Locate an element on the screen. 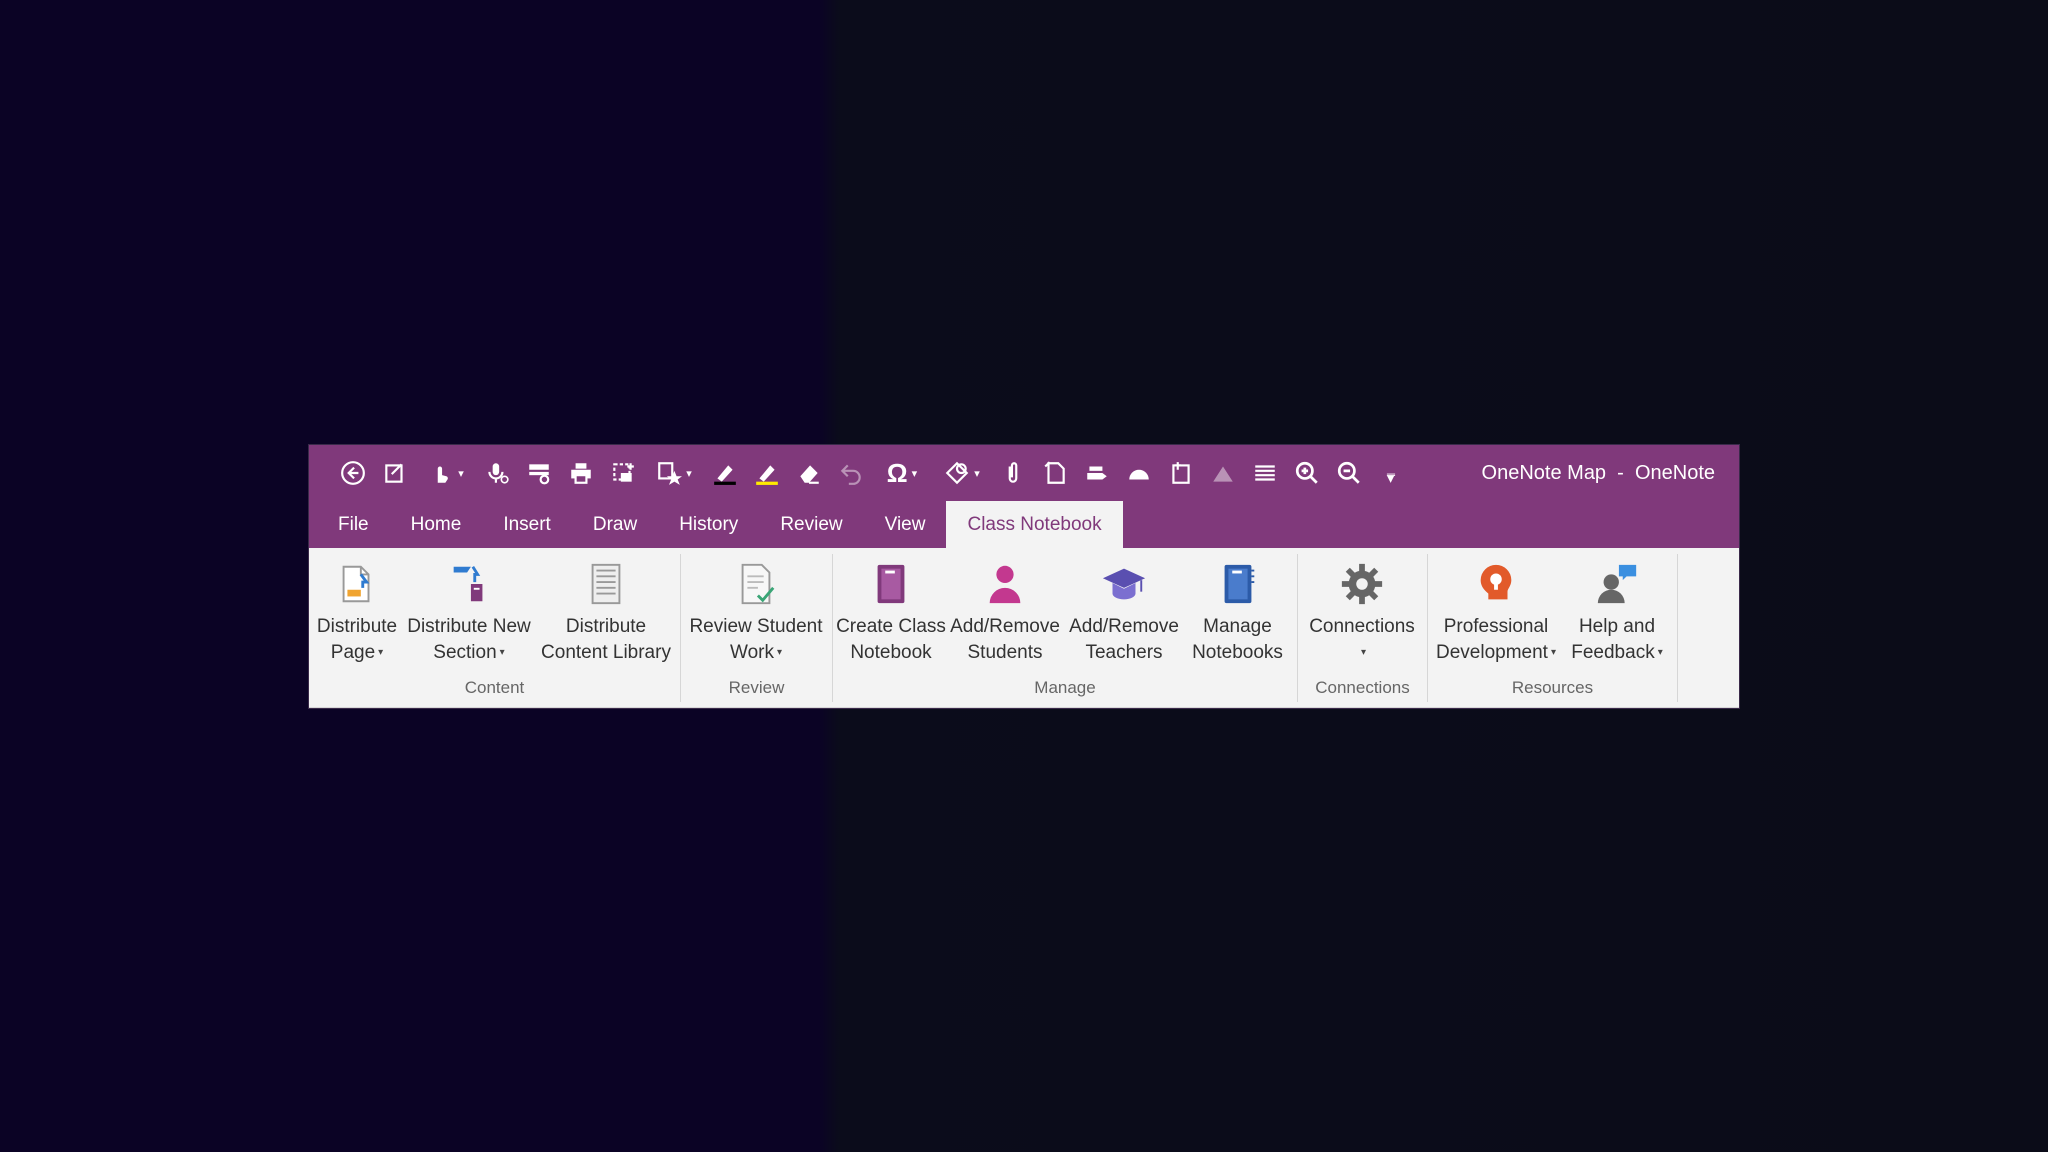 Image resolution: width=2048 pixels, height=1152 pixels. review-student-work-label-2: Work is located at coordinates (751, 653).